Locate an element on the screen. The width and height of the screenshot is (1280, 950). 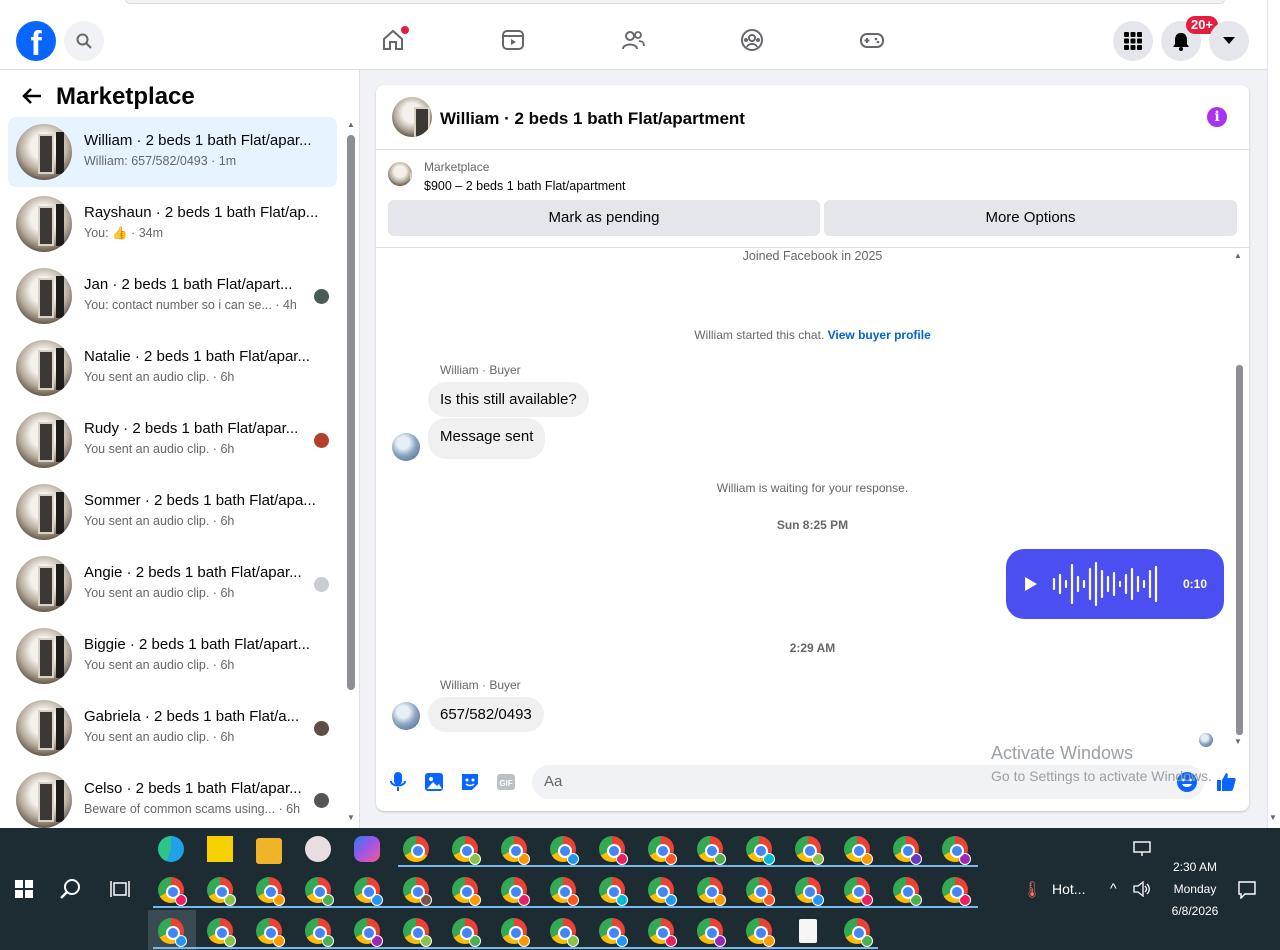
sticky-notes-icon is located at coordinates (220, 849).